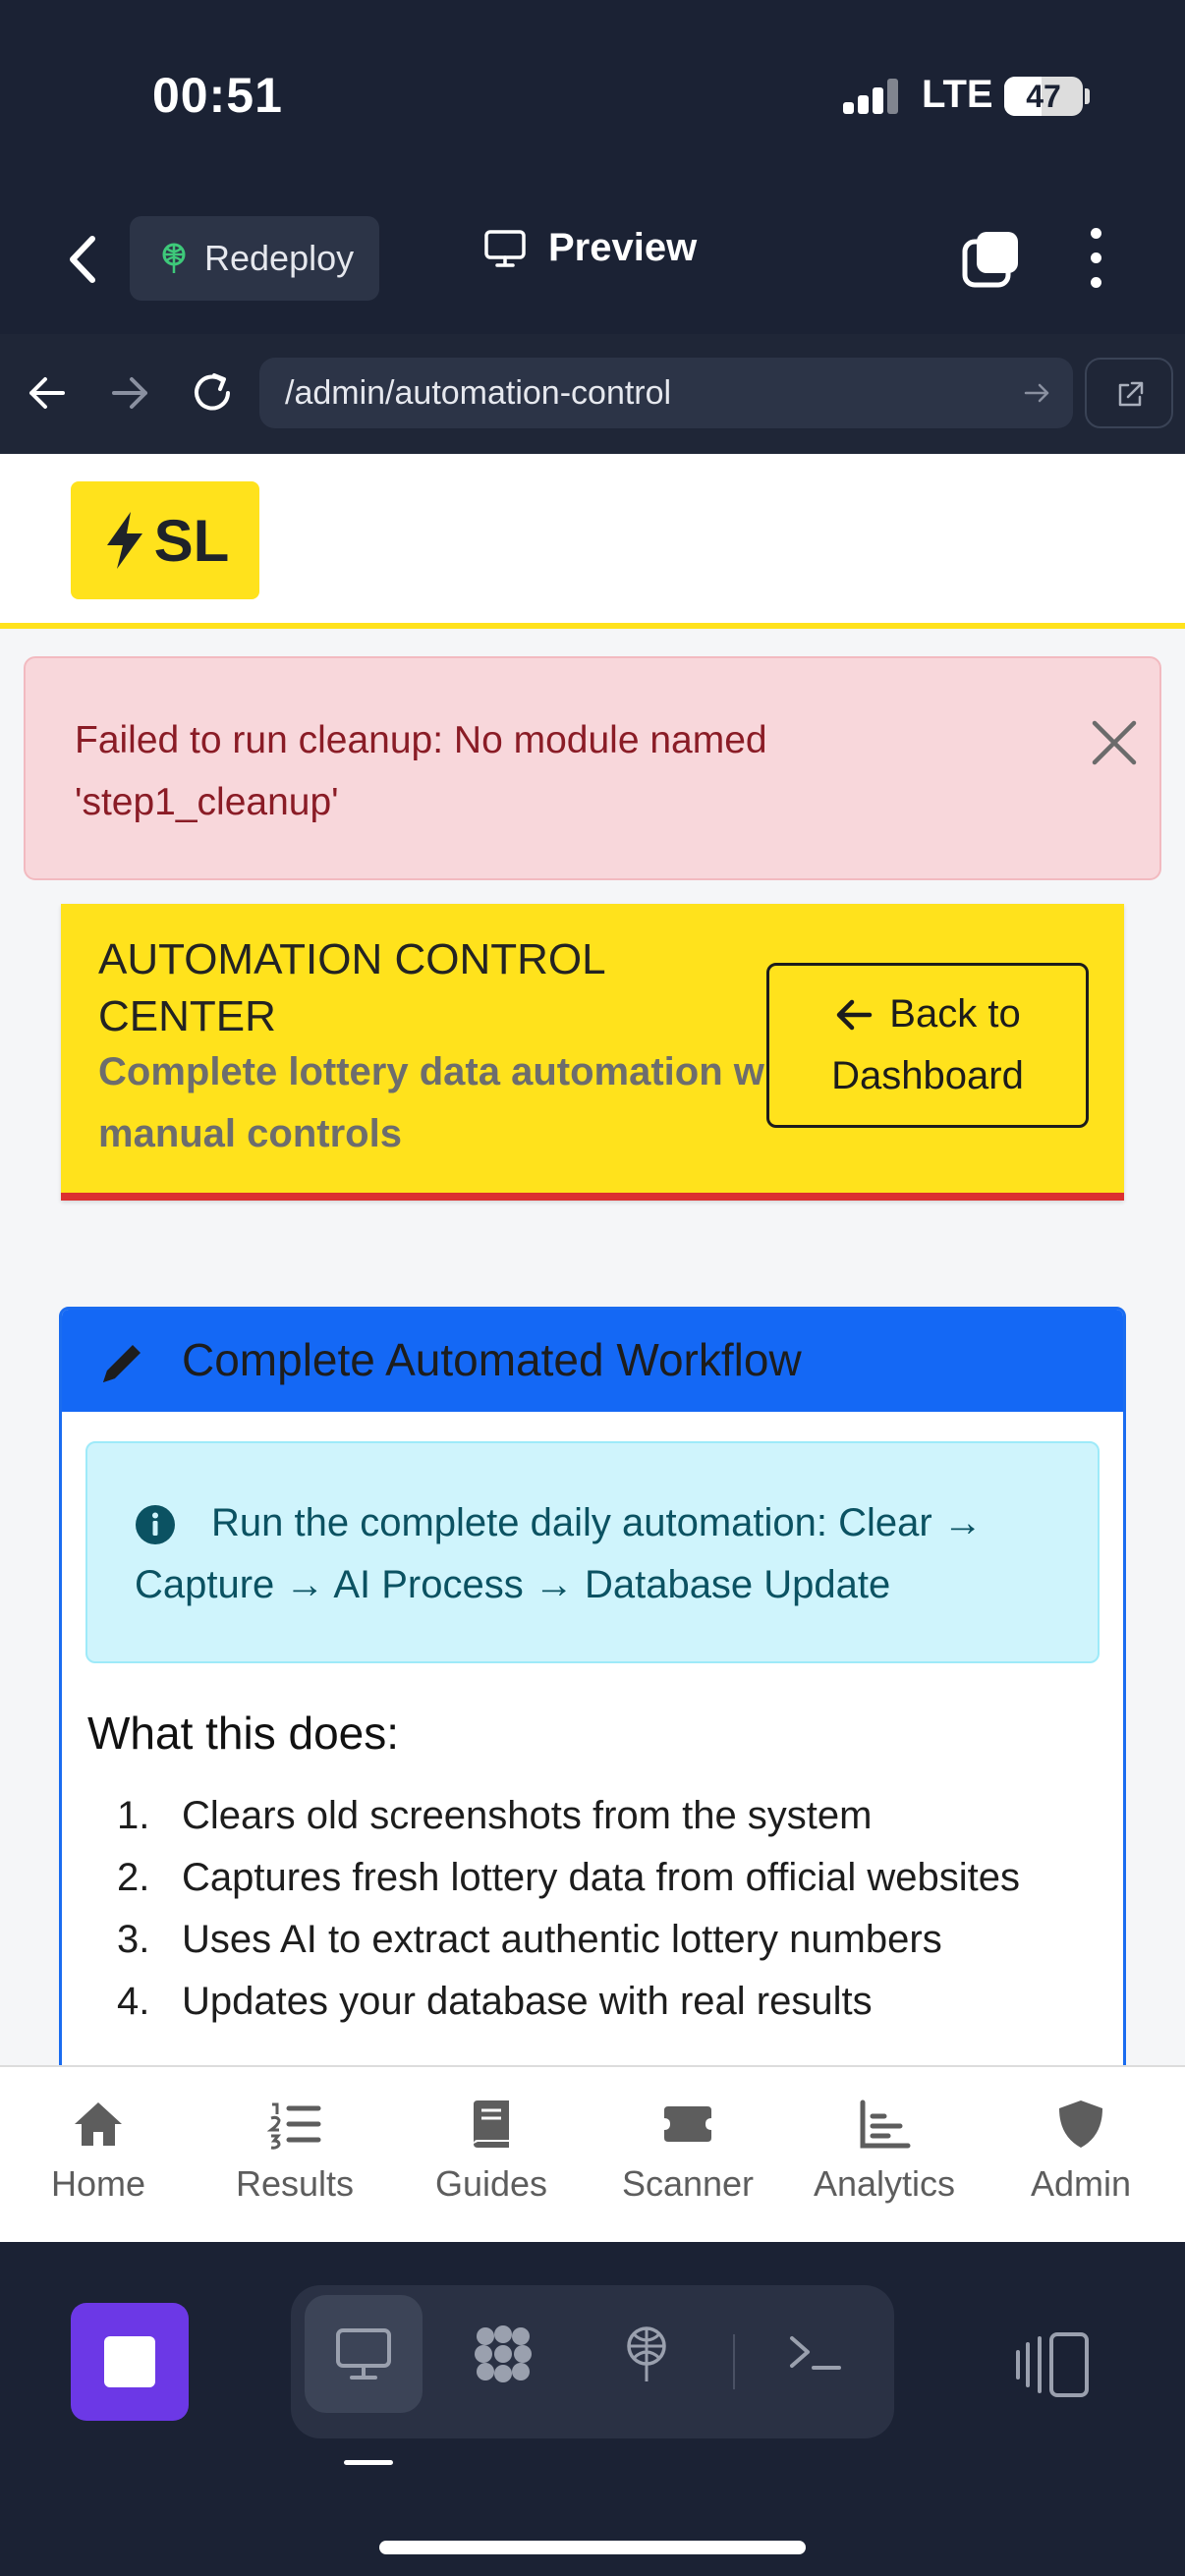  Describe the element at coordinates (688, 2155) in the screenshot. I see `tab-scanner: Scanner` at that location.